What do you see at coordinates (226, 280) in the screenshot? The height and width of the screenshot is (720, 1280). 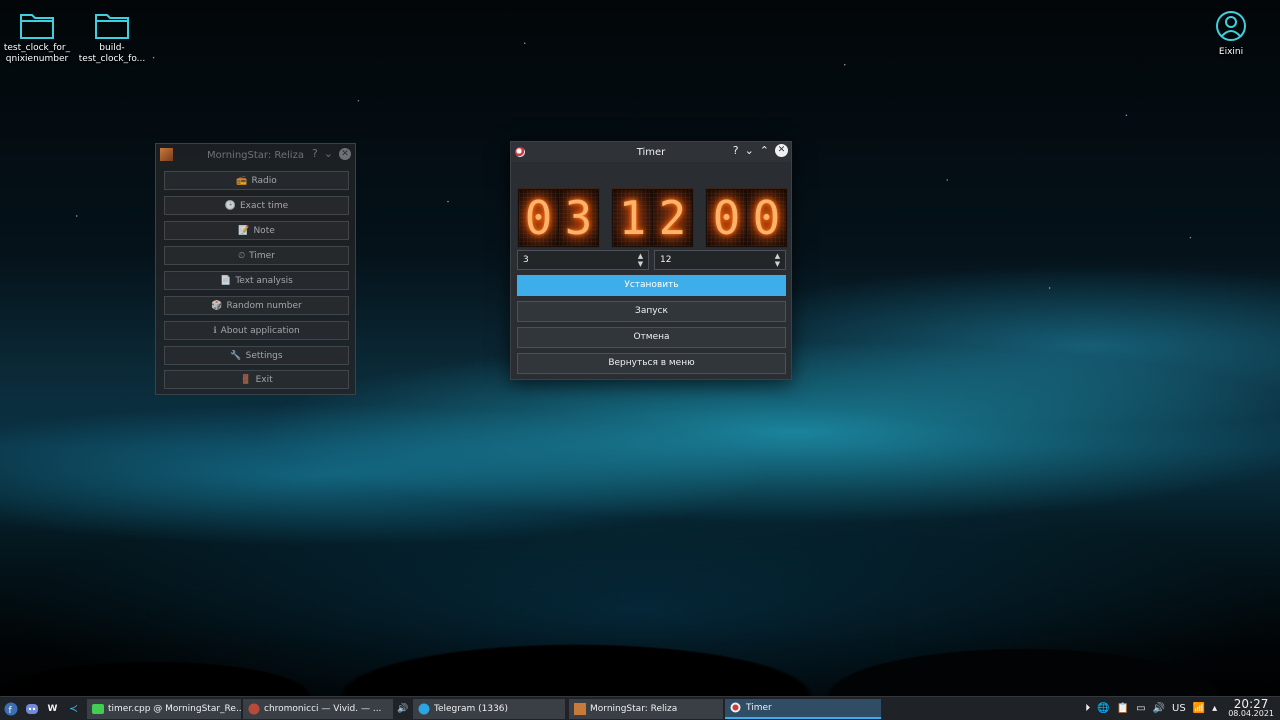 I see `document-icon: 📄` at bounding box center [226, 280].